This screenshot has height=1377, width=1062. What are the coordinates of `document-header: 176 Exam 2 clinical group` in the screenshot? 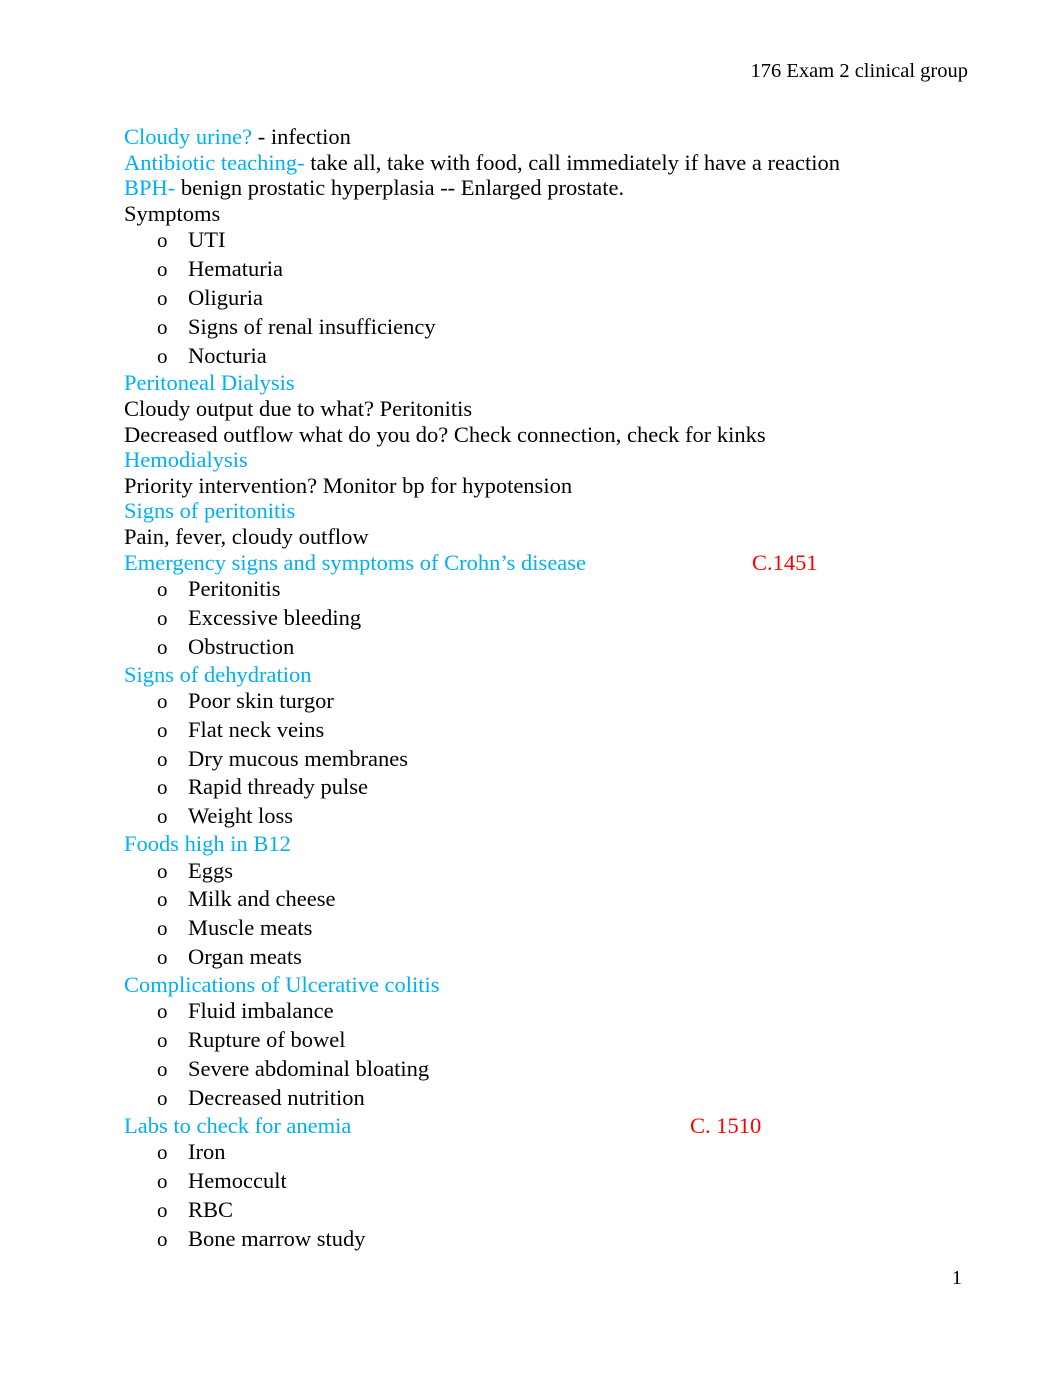 It's located at (859, 71).